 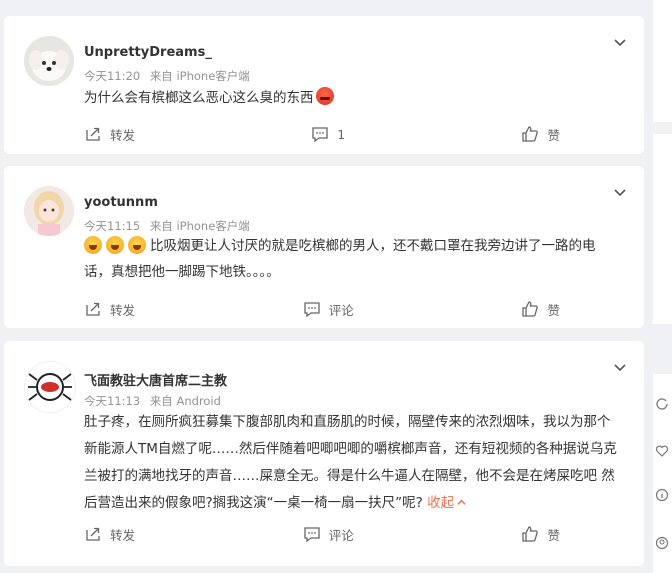 What do you see at coordinates (155, 379) in the screenshot?
I see `username: 飞面教驻大唐首席二主教` at bounding box center [155, 379].